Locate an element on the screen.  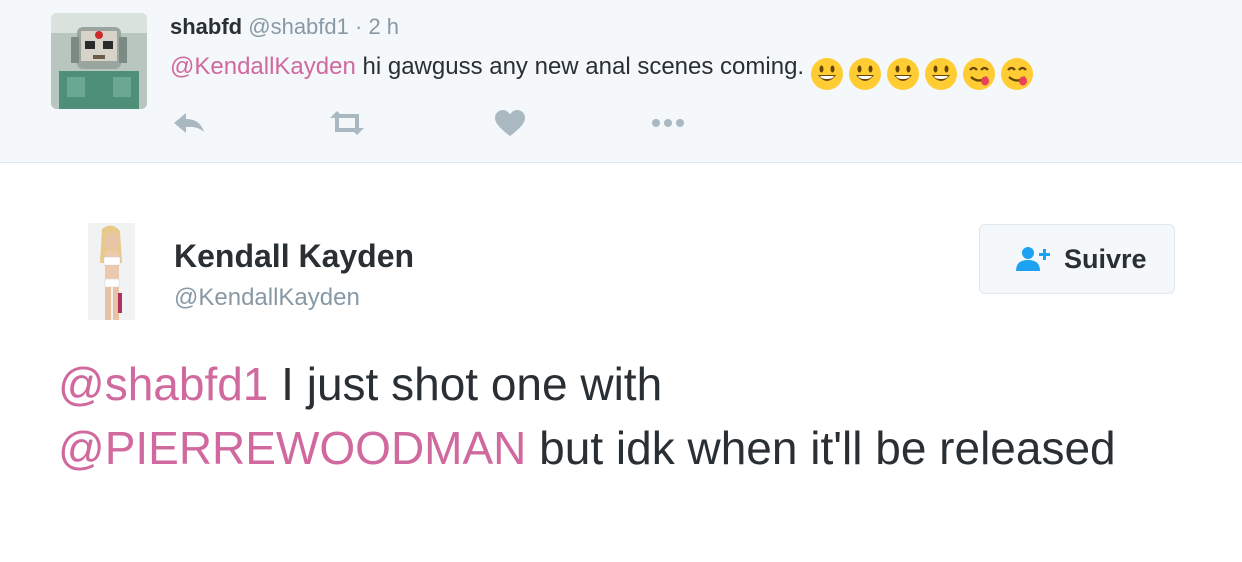
heart-icon is located at coordinates (510, 123).